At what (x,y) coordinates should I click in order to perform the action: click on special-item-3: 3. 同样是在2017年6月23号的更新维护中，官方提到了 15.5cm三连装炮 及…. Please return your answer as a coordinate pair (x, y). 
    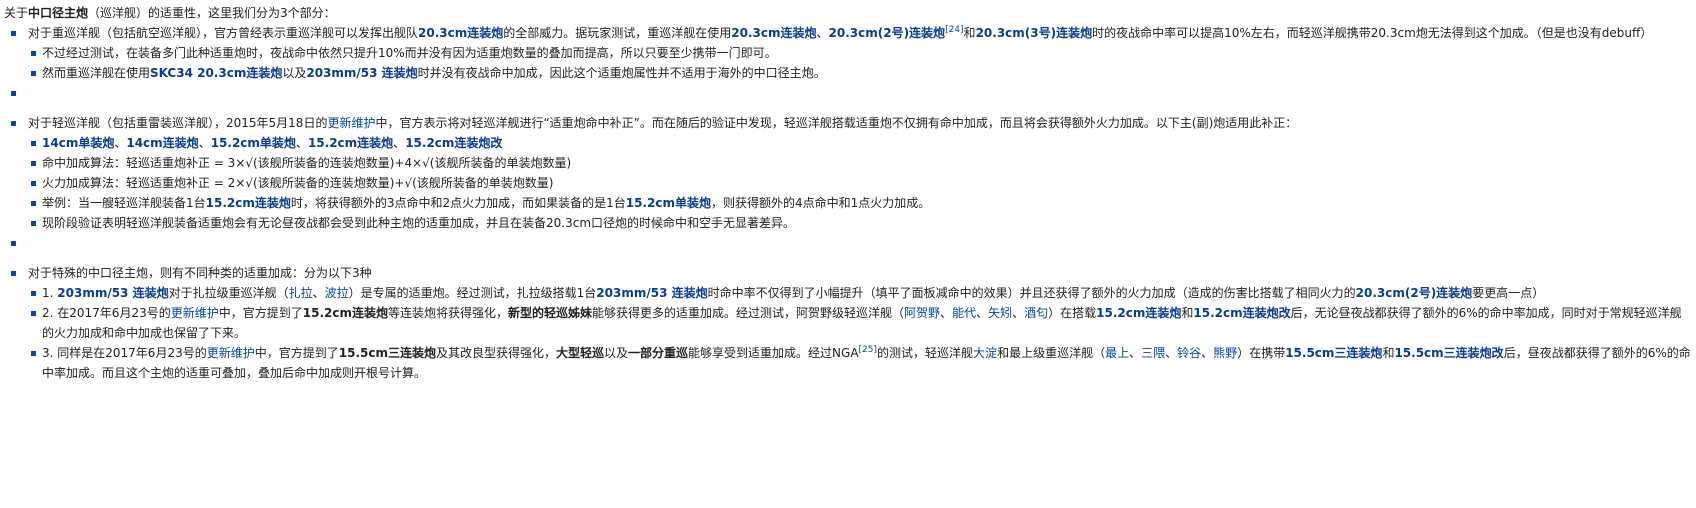
    Looking at the image, I should click on (860, 363).